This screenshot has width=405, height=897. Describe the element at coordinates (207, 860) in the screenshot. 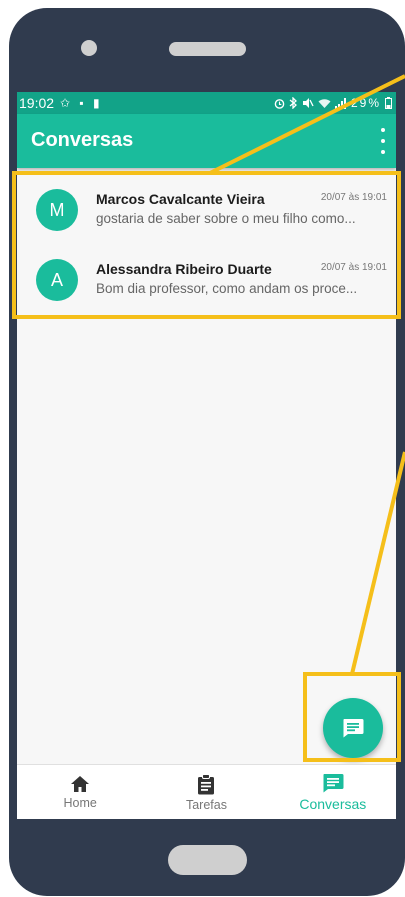

I see `device-home-button` at that location.